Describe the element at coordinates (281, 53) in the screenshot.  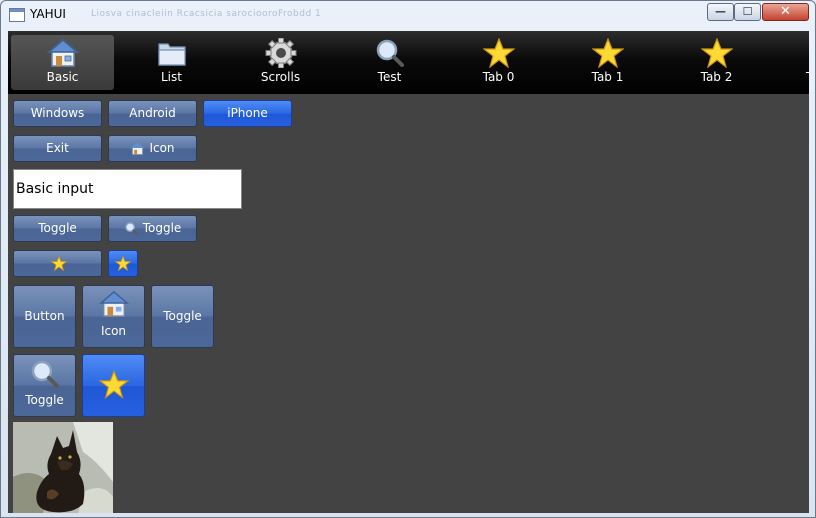
I see `gear-icon` at that location.